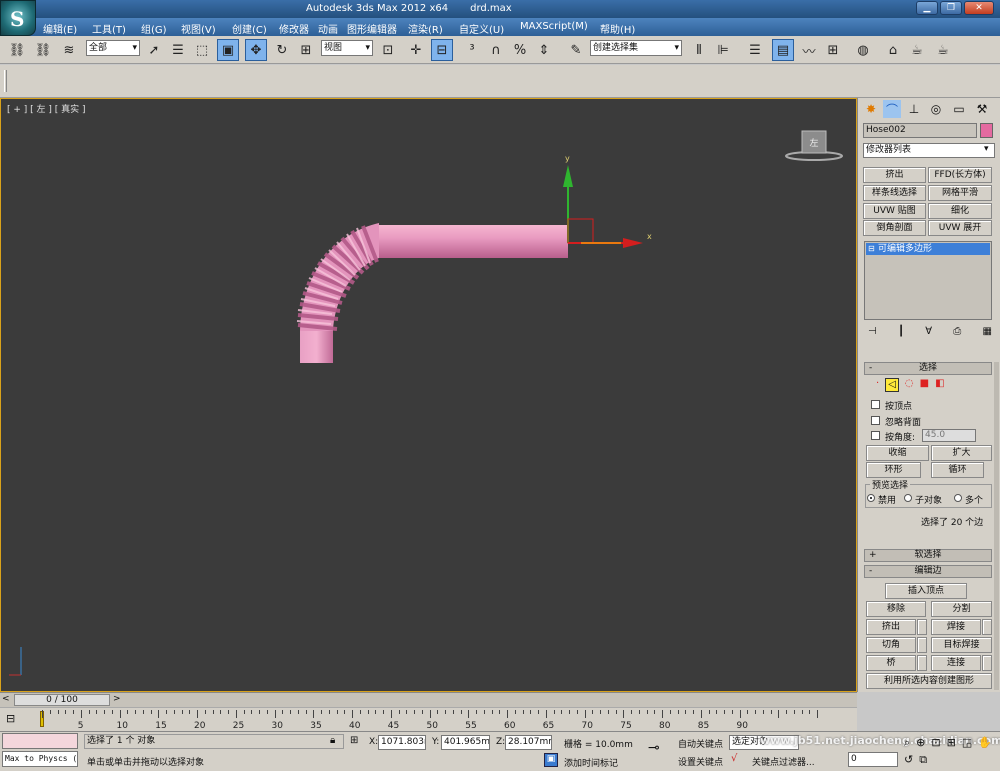 Image resolution: width=1000 pixels, height=771 pixels. What do you see at coordinates (154, 28) in the screenshot?
I see `menu-group: 组(G)` at bounding box center [154, 28].